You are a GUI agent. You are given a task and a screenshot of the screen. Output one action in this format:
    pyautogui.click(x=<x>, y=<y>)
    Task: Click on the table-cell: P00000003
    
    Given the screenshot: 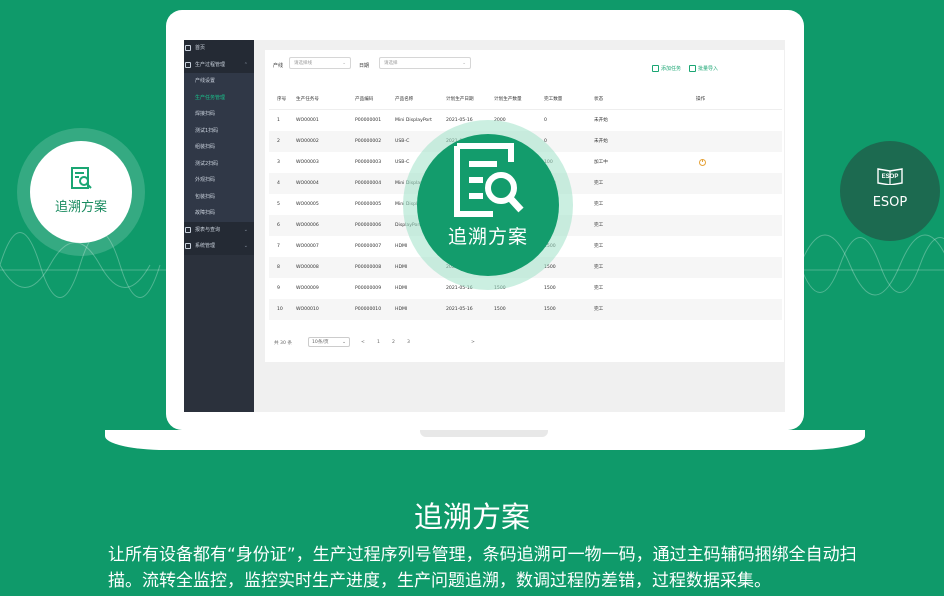 What is the action you would take?
    pyautogui.click(x=368, y=162)
    